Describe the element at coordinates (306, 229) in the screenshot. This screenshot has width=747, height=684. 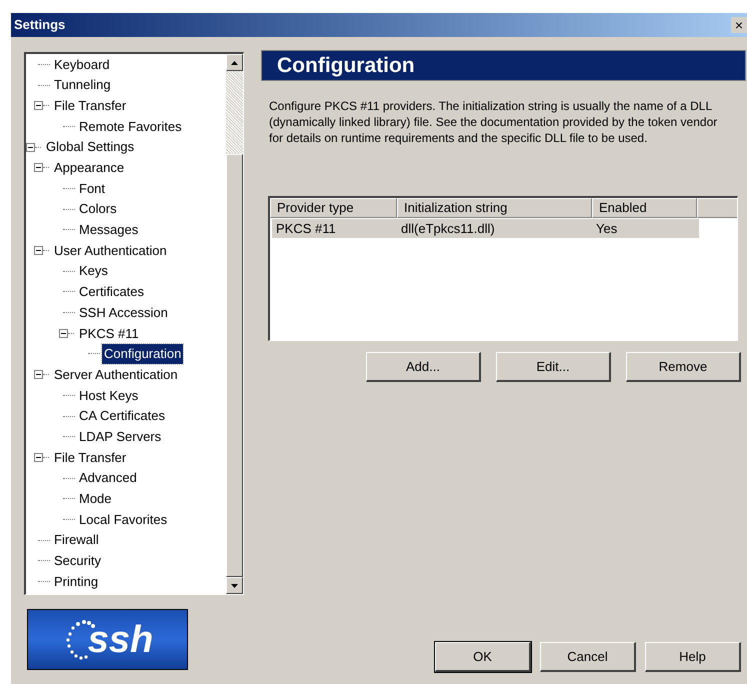
I see `table-cell-text: PKCS #11` at that location.